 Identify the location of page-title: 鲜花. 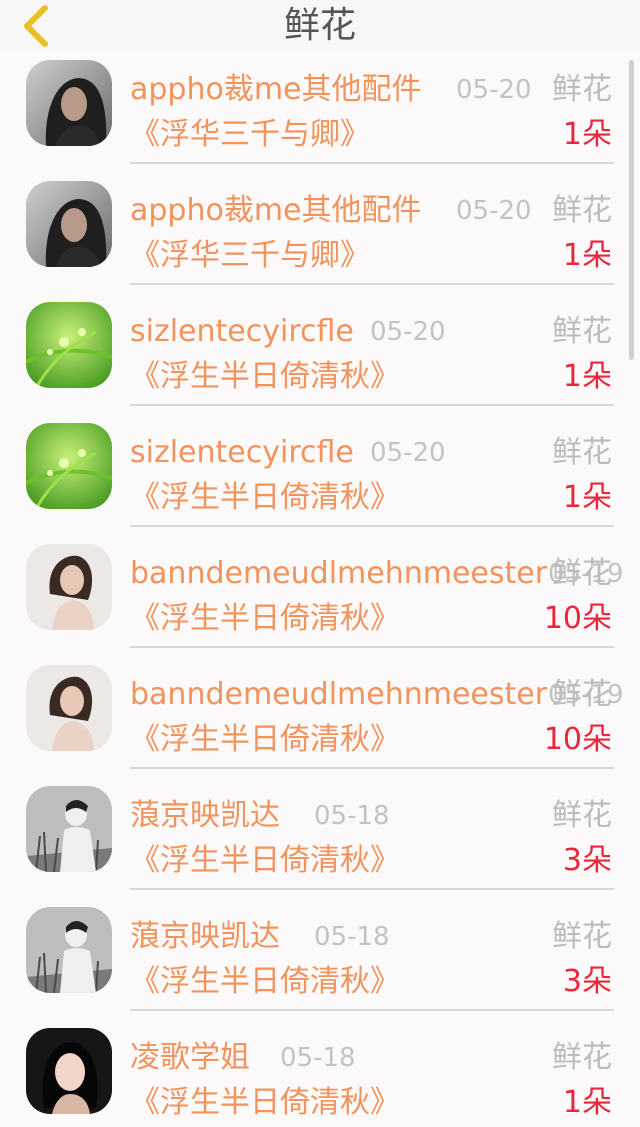
(319, 25).